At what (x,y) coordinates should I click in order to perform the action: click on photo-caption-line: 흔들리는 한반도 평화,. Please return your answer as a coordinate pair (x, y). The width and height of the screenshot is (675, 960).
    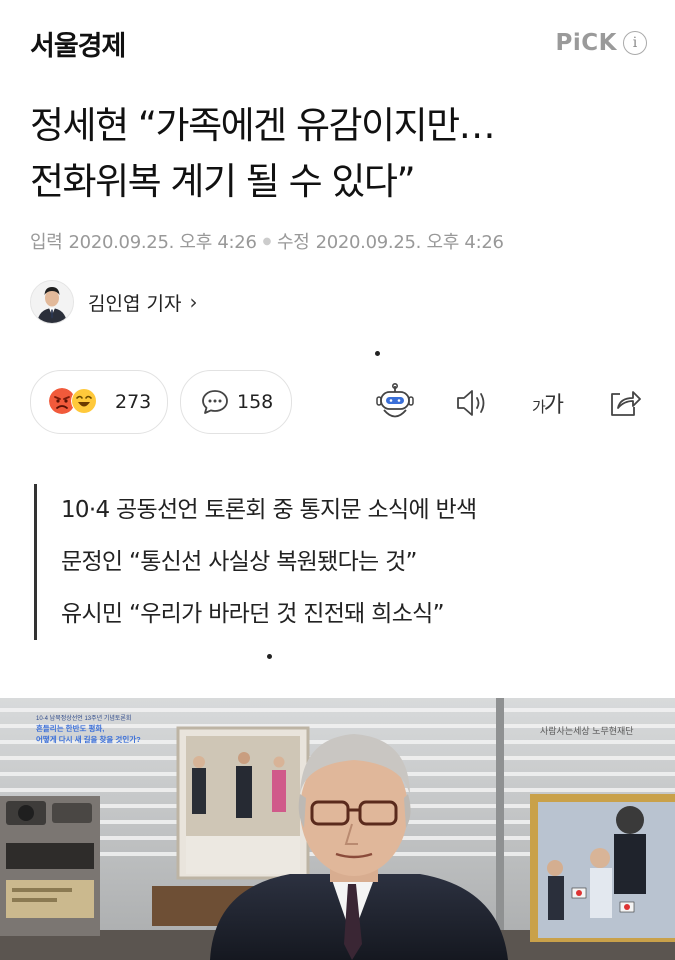
    Looking at the image, I should click on (70, 728).